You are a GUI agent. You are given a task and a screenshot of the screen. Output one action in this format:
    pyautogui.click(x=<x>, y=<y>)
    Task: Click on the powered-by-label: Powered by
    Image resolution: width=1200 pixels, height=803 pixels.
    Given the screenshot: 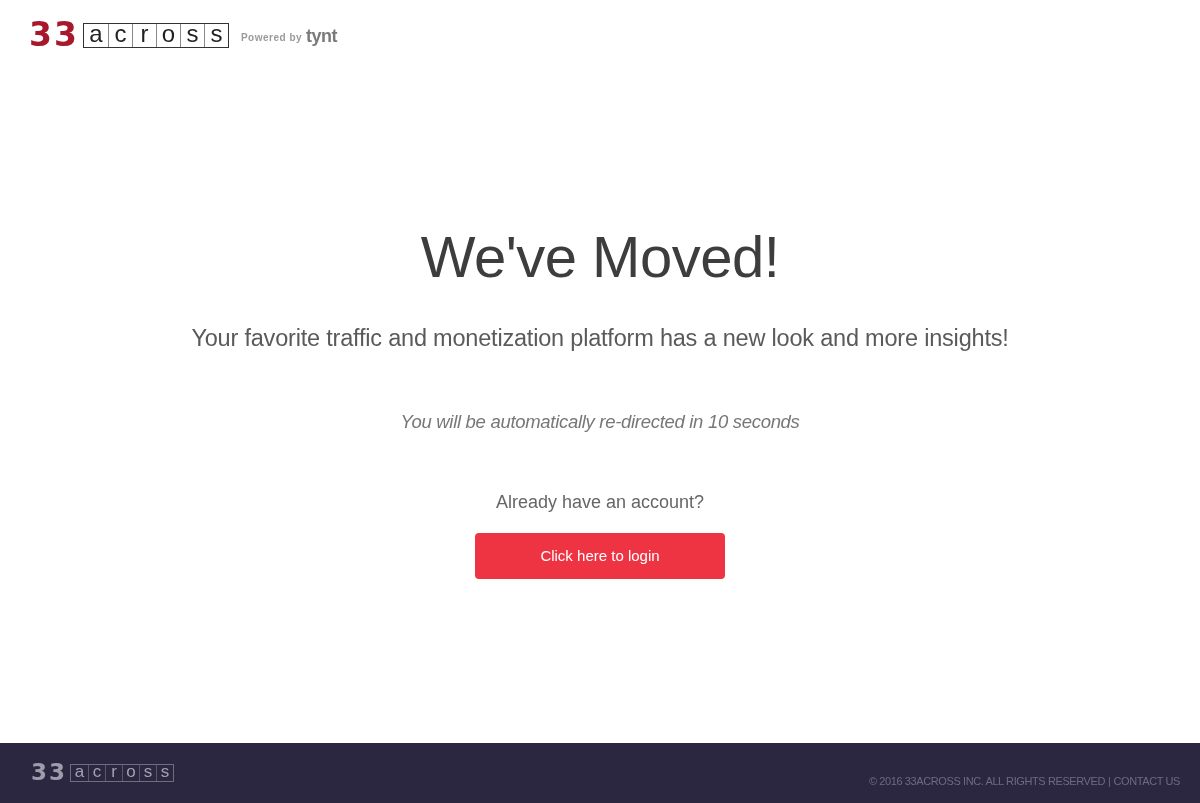 What is the action you would take?
    pyautogui.click(x=271, y=38)
    